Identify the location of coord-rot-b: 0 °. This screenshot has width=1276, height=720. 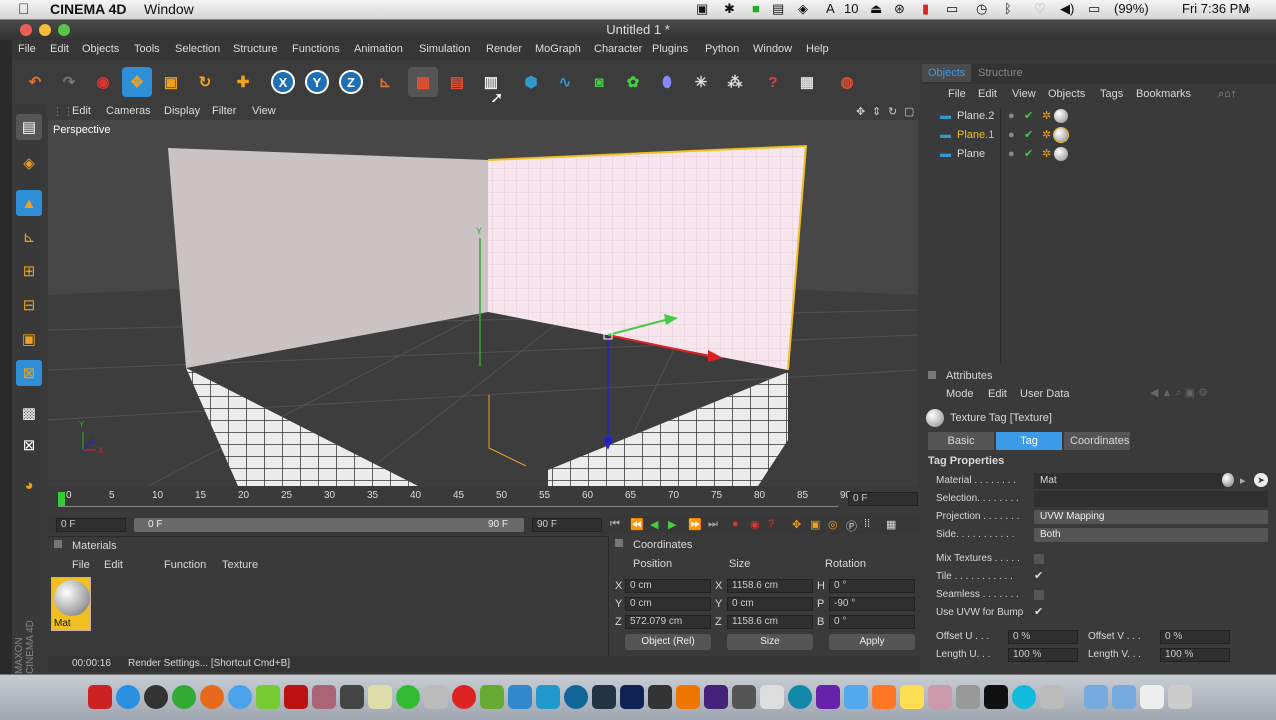
(872, 622).